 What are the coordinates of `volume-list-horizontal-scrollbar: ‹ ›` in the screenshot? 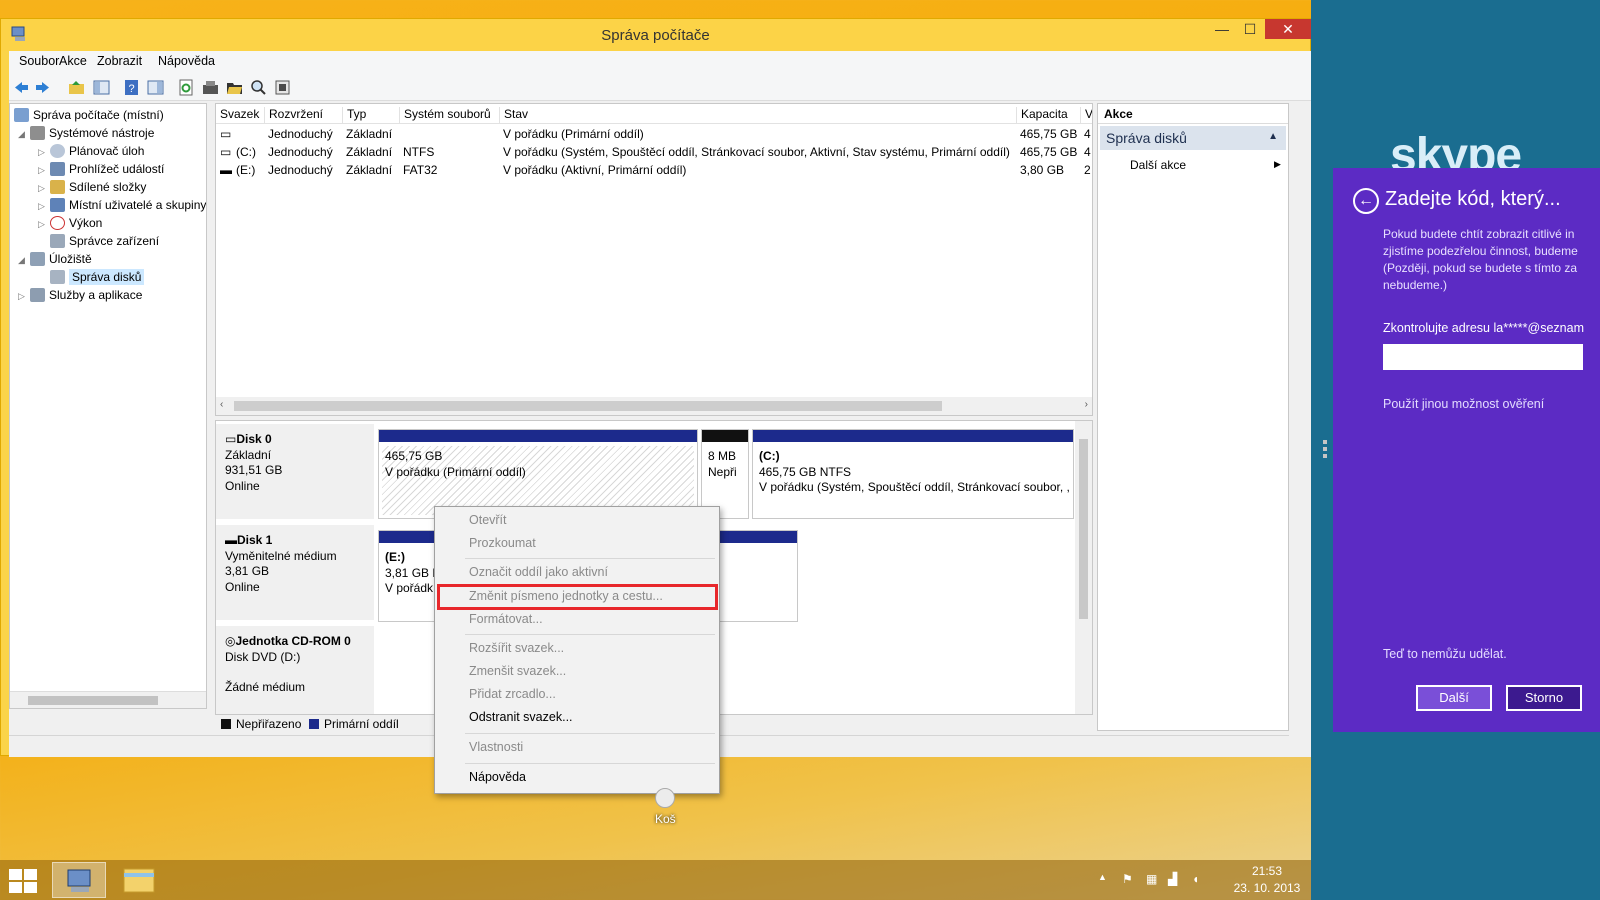 It's located at (654, 406).